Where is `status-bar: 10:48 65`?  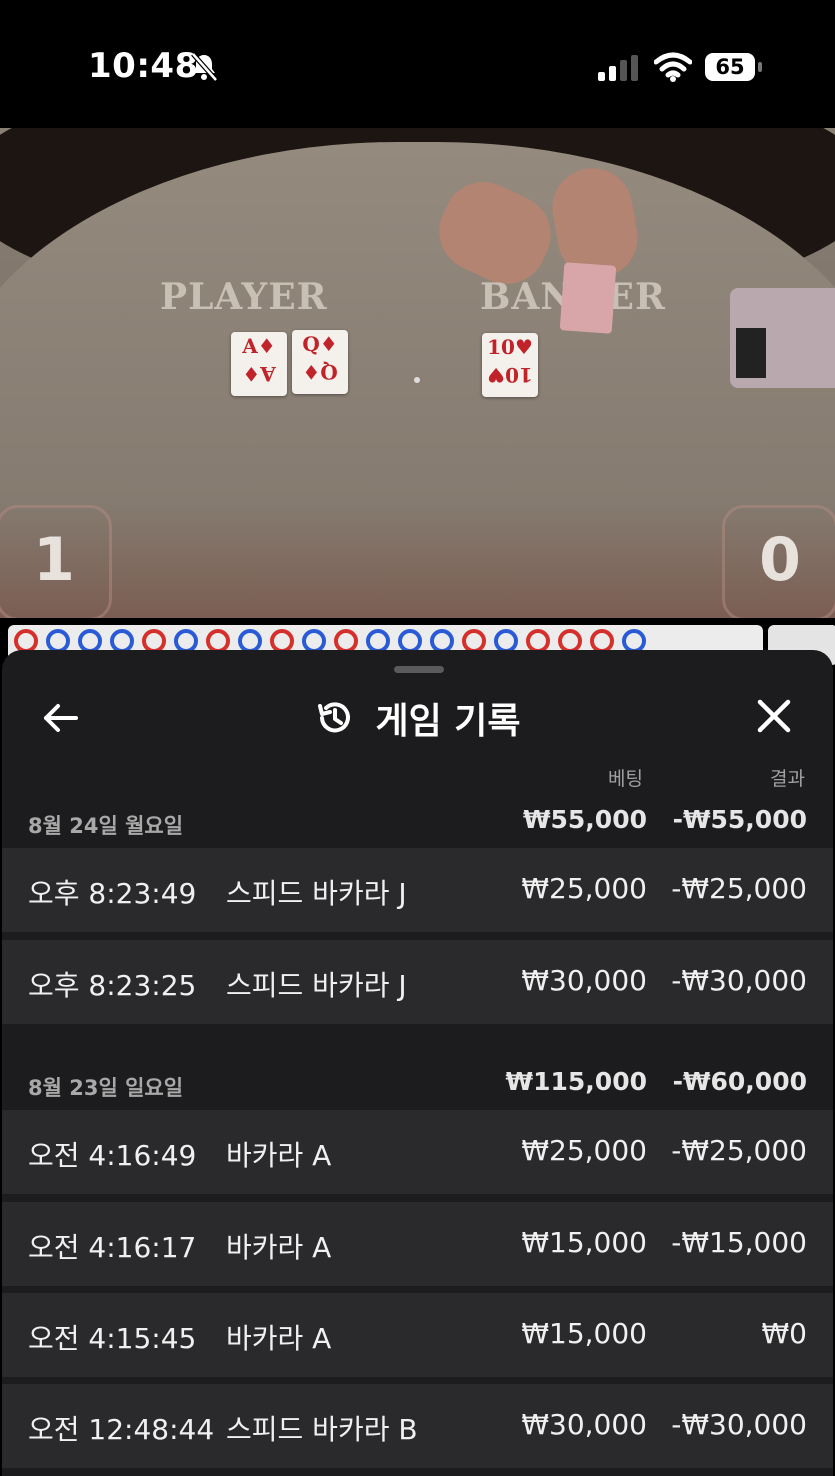 status-bar: 10:48 65 is located at coordinates (417, 64).